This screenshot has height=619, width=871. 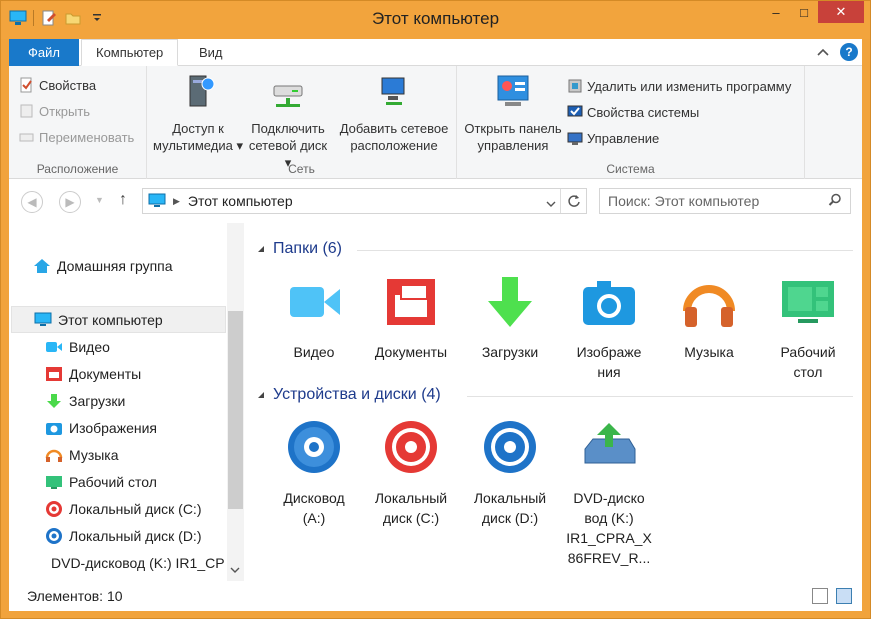 What do you see at coordinates (575, 86) in the screenshot?
I see `programs-icon` at bounding box center [575, 86].